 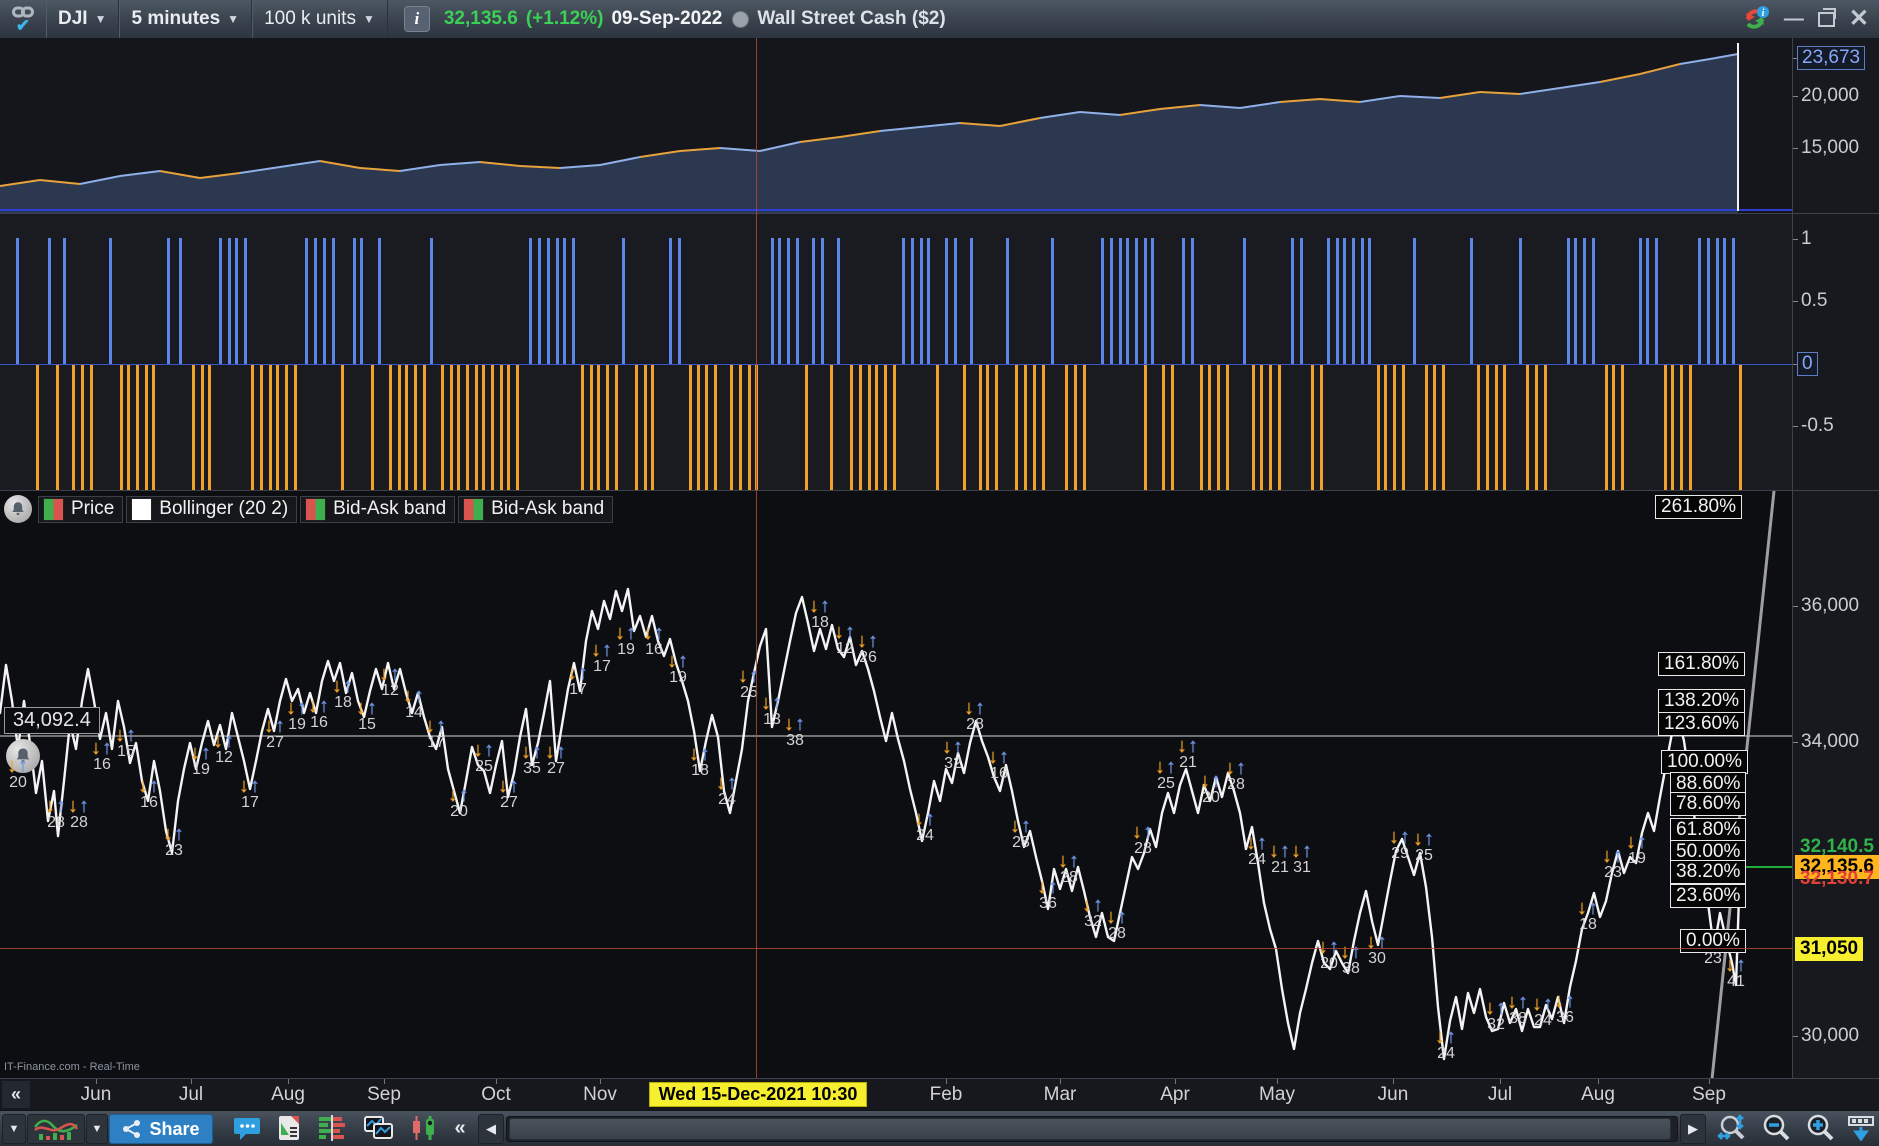 I want to click on zoom-in-button, so click(x=1820, y=1128).